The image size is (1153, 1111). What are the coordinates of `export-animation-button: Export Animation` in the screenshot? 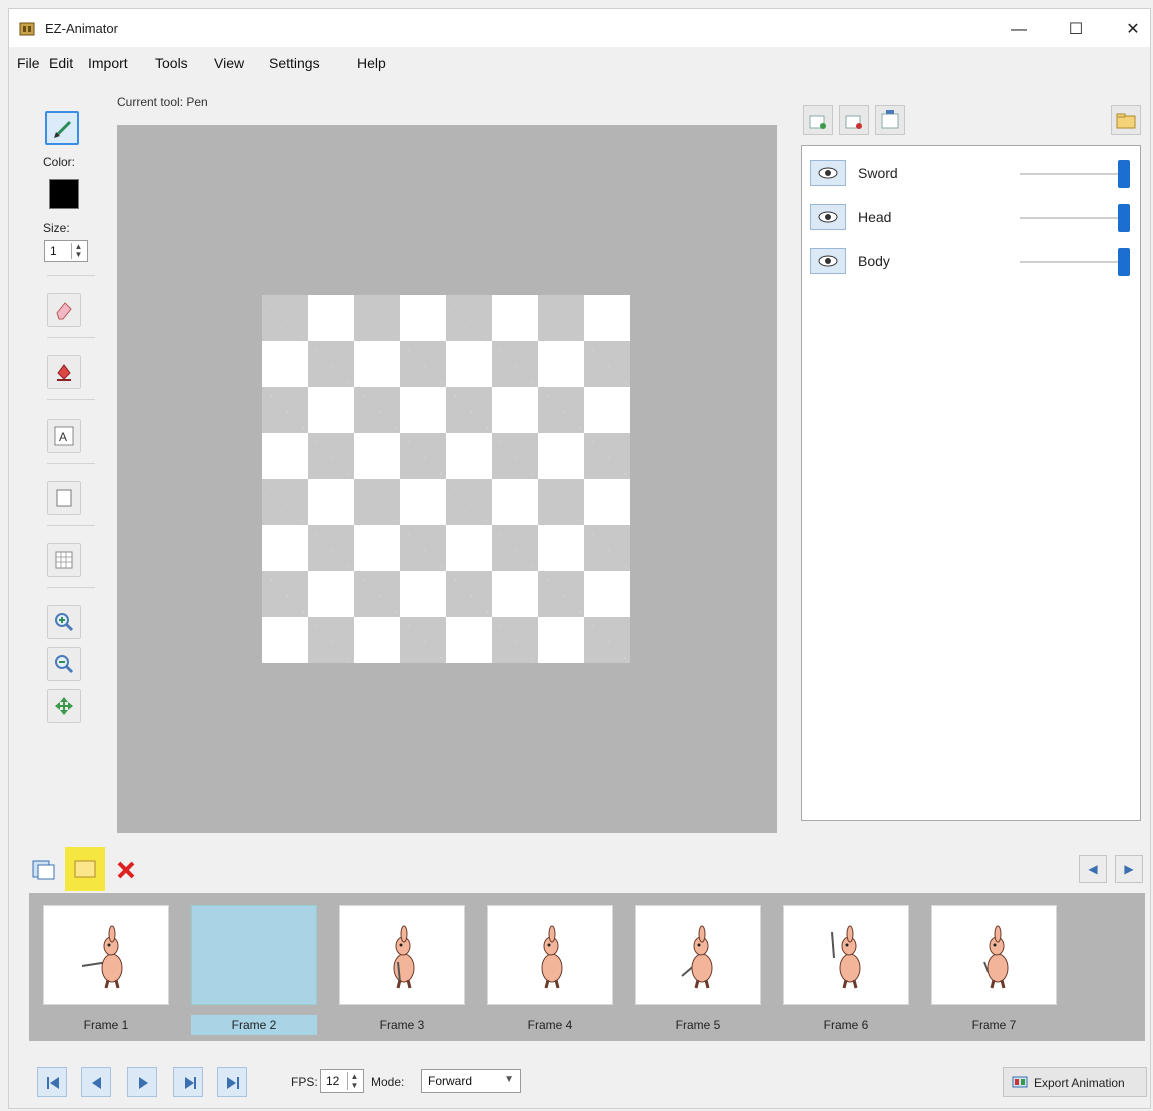 It's located at (1075, 1082).